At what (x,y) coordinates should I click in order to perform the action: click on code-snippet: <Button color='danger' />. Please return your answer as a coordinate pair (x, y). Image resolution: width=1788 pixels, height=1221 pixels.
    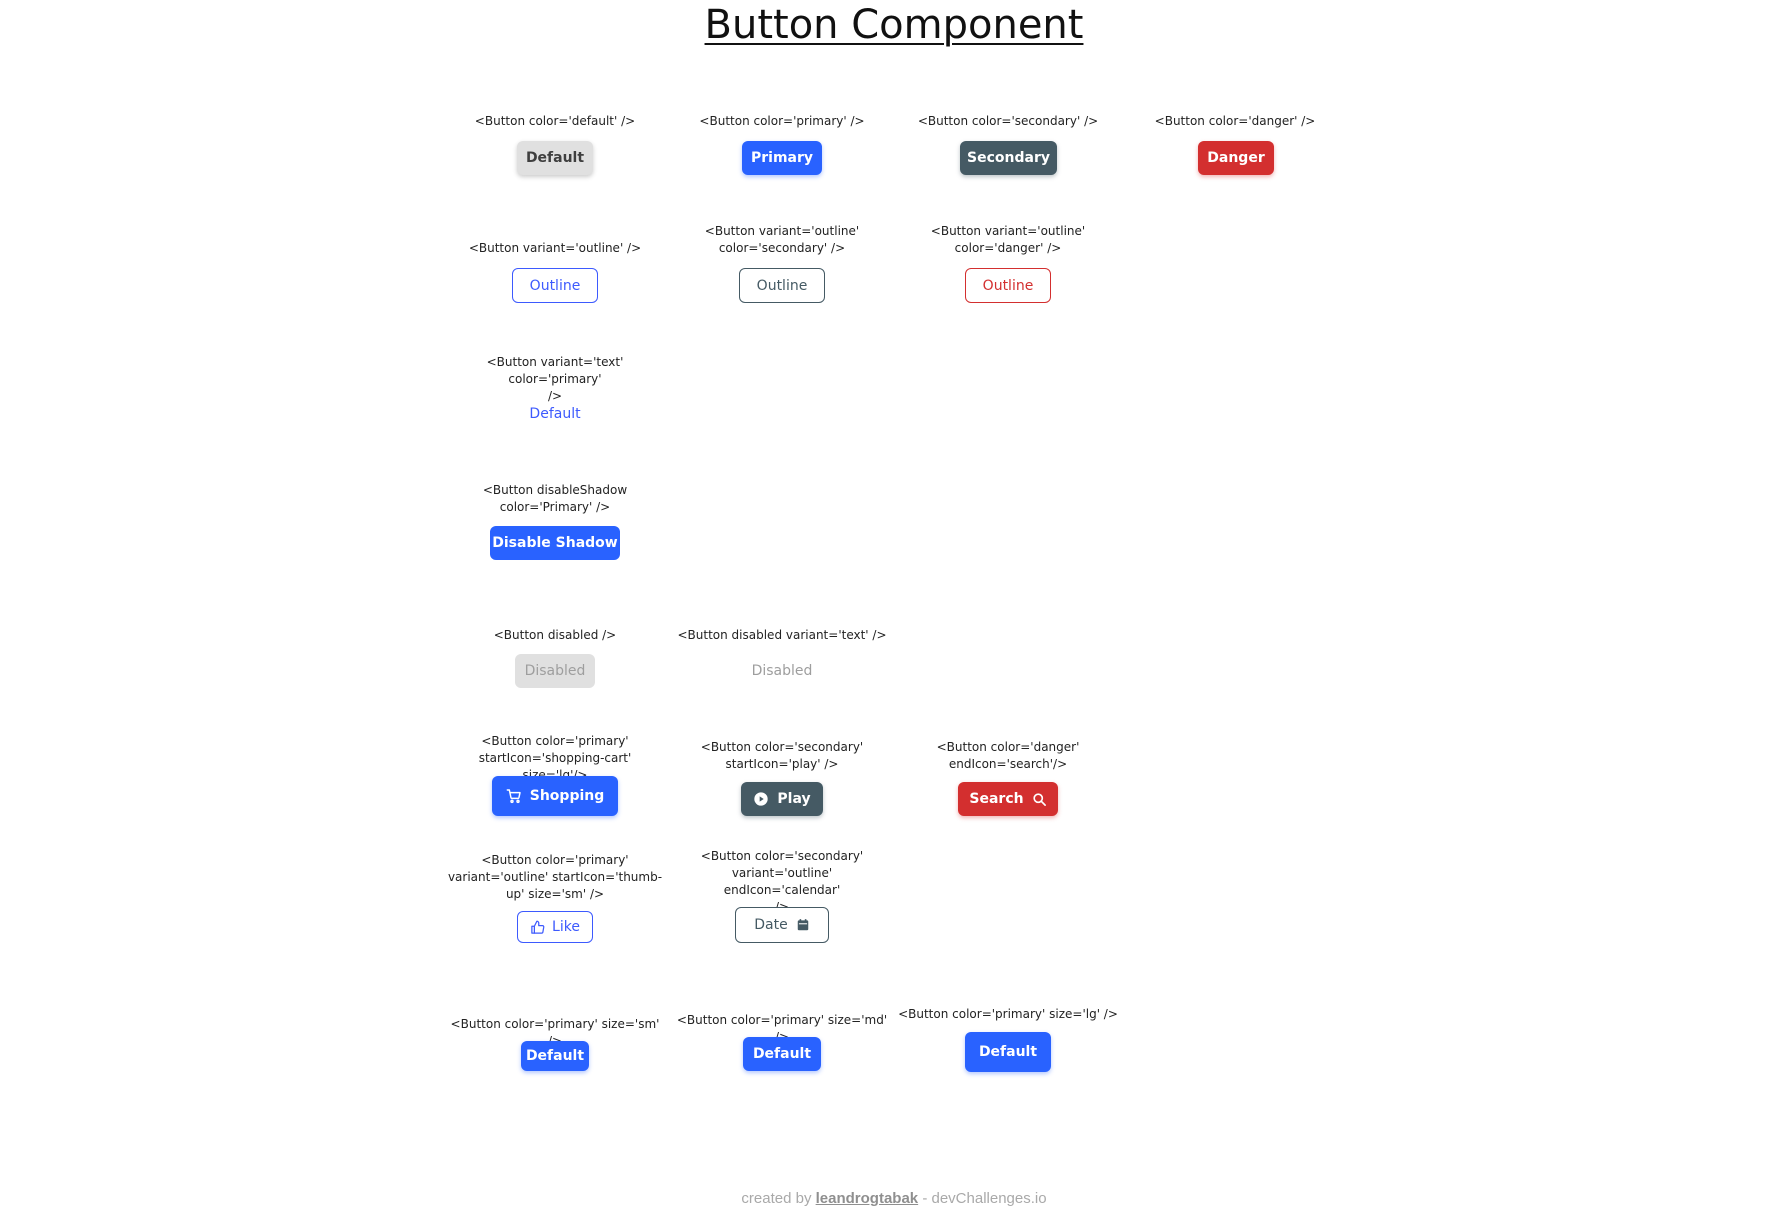
    Looking at the image, I should click on (1235, 121).